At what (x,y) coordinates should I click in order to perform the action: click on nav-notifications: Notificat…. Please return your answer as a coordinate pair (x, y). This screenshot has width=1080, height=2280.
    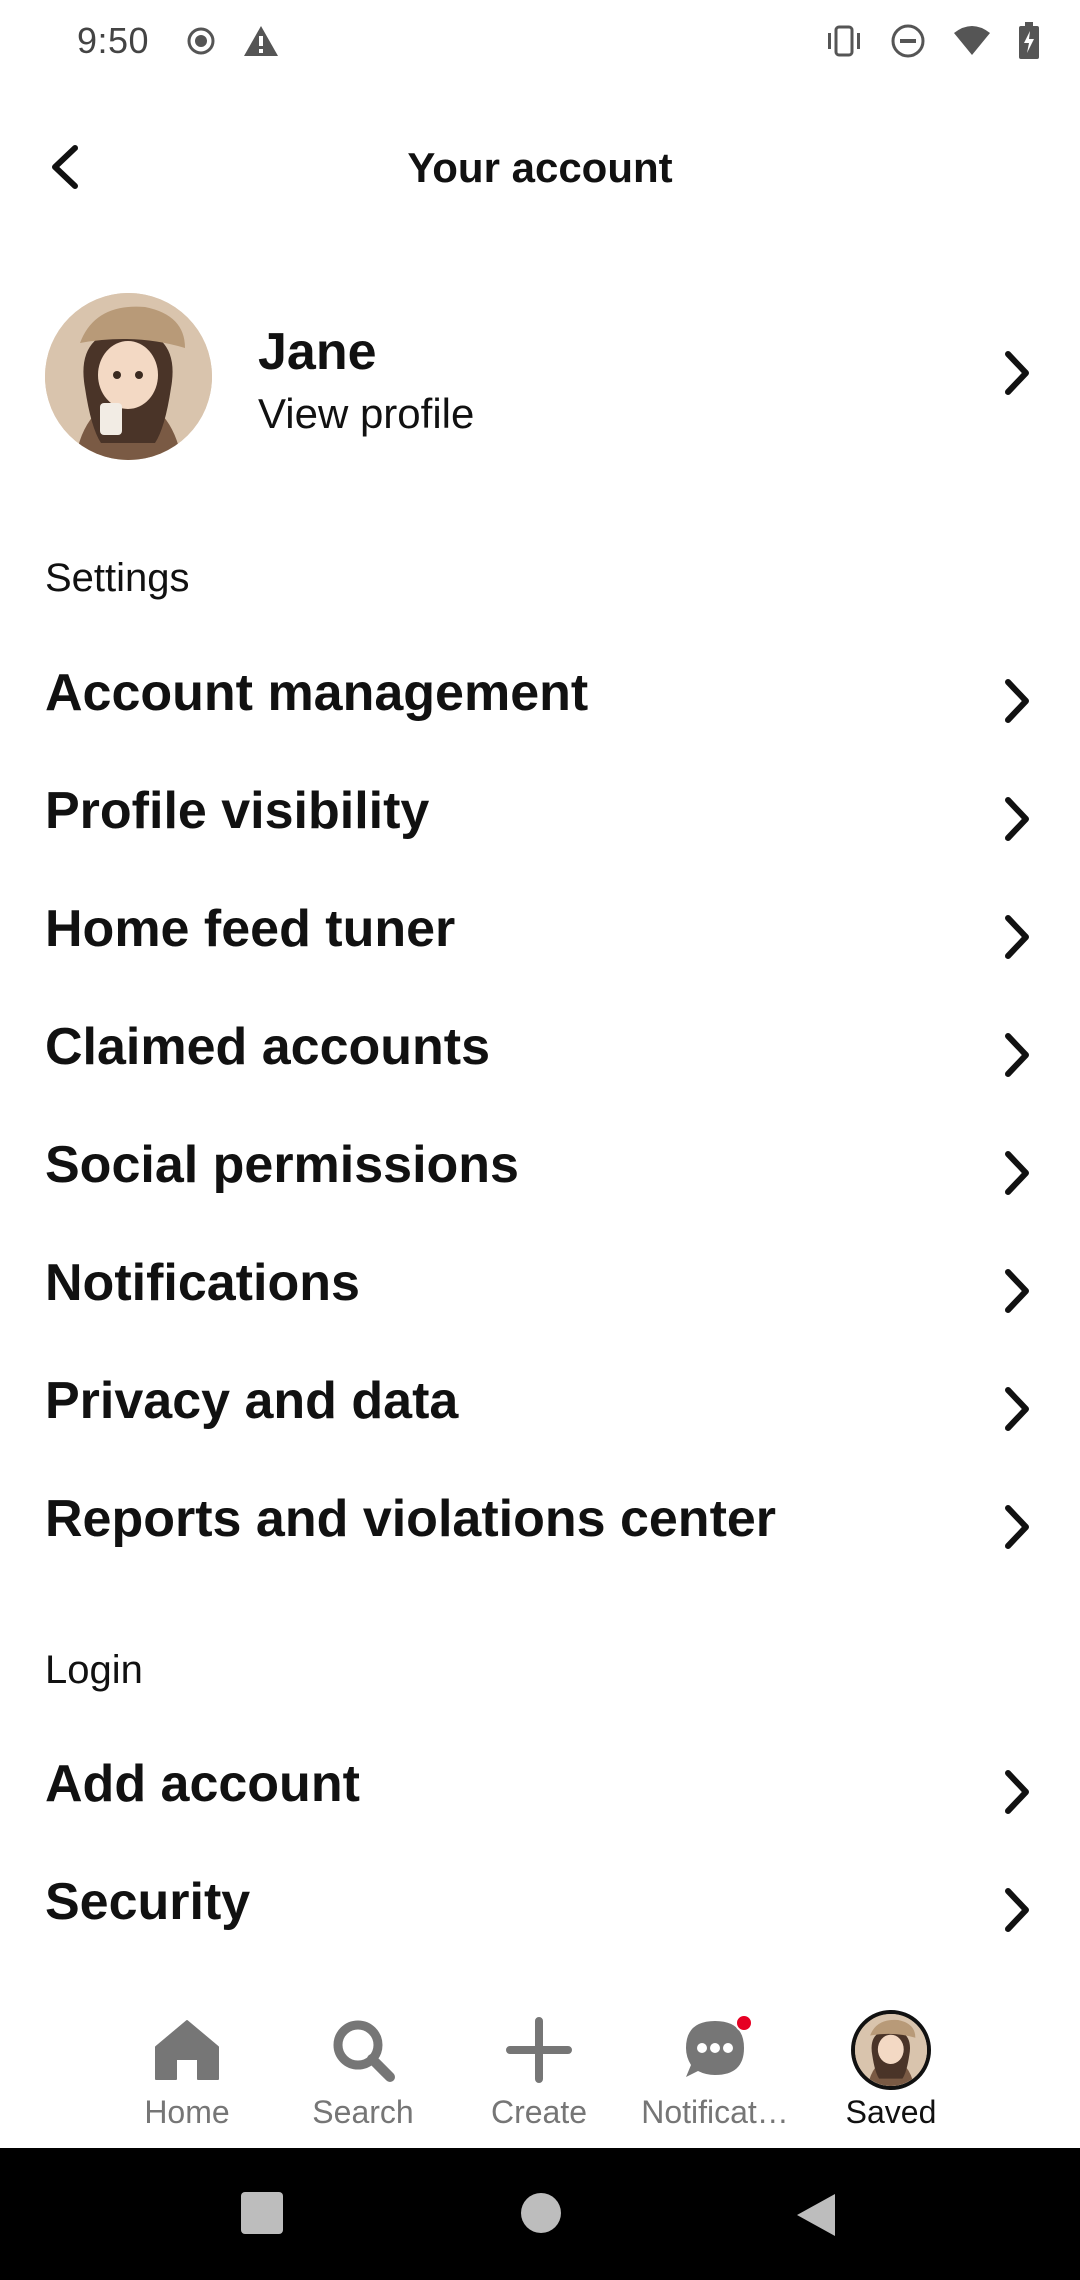
    Looking at the image, I should click on (715, 2079).